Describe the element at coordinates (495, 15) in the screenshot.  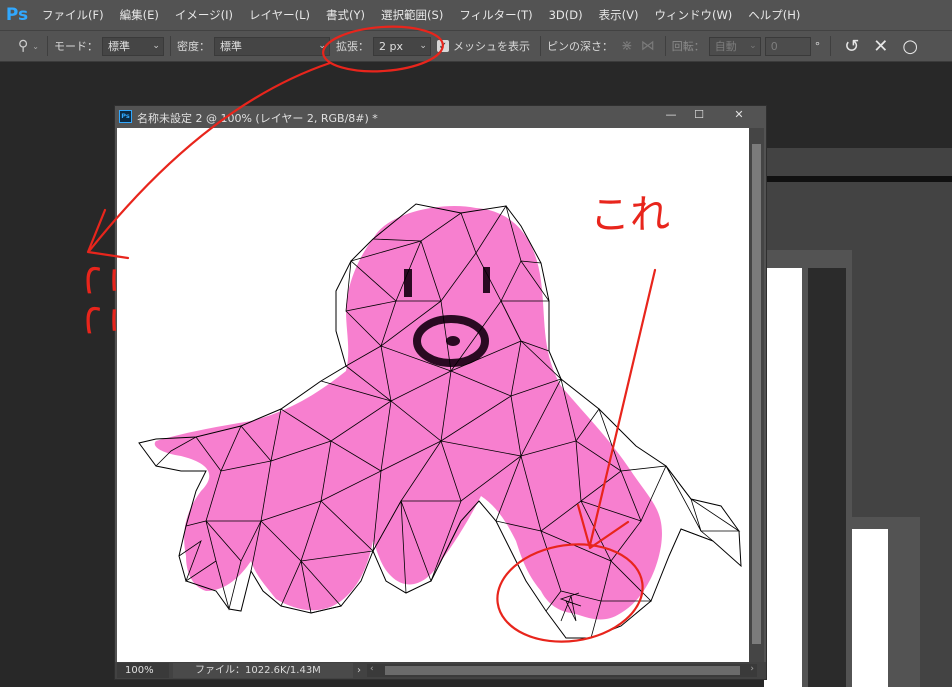
I see `menu-filter: フィルター(T)` at that location.